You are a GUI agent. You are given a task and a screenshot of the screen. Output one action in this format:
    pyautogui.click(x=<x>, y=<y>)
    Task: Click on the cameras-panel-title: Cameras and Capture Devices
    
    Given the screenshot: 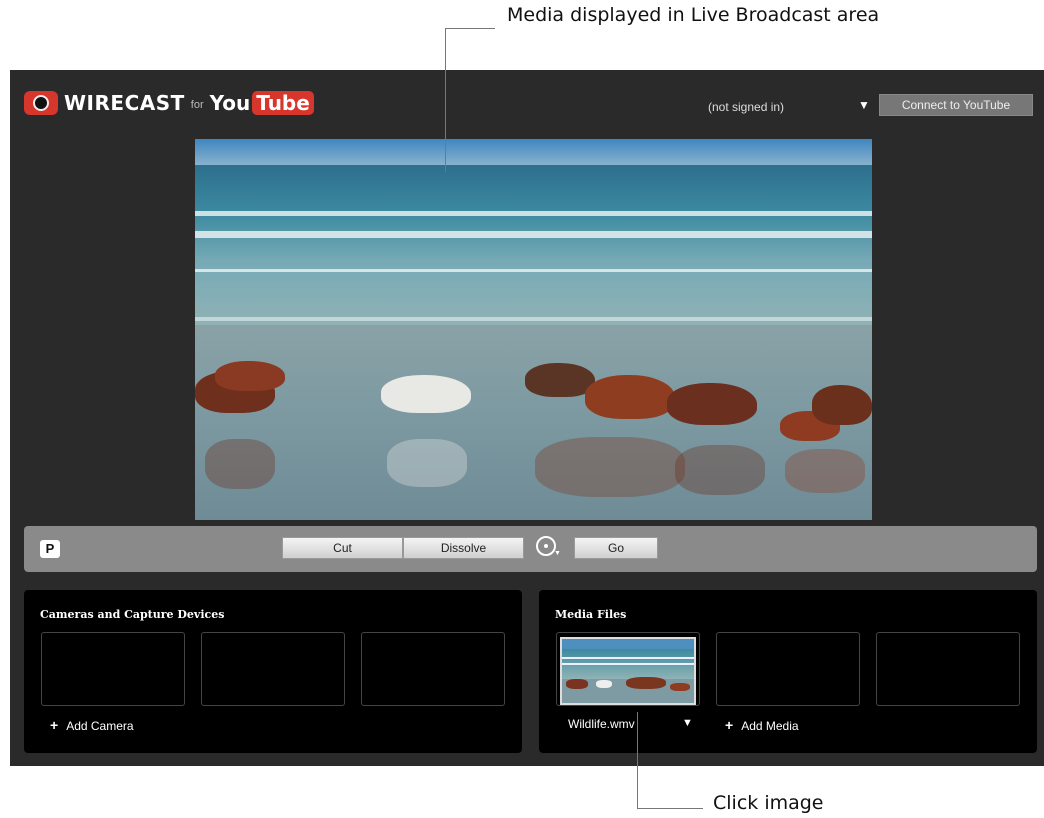 What is the action you would take?
    pyautogui.click(x=132, y=614)
    